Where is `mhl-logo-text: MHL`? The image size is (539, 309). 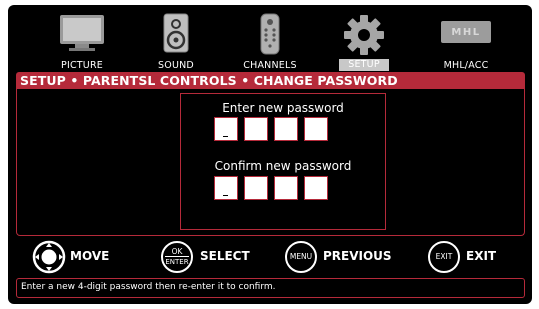
mhl-logo-text: MHL is located at coordinates (466, 32).